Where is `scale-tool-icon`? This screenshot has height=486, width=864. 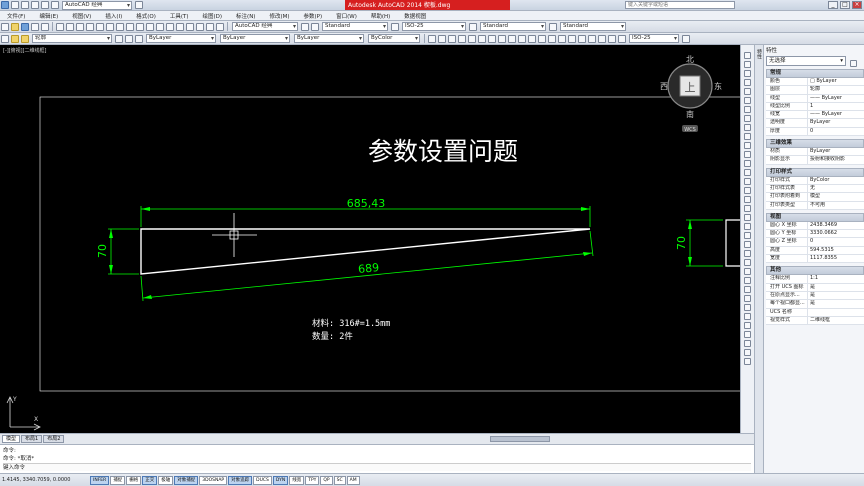
scale-tool-icon is located at coordinates (747, 289).